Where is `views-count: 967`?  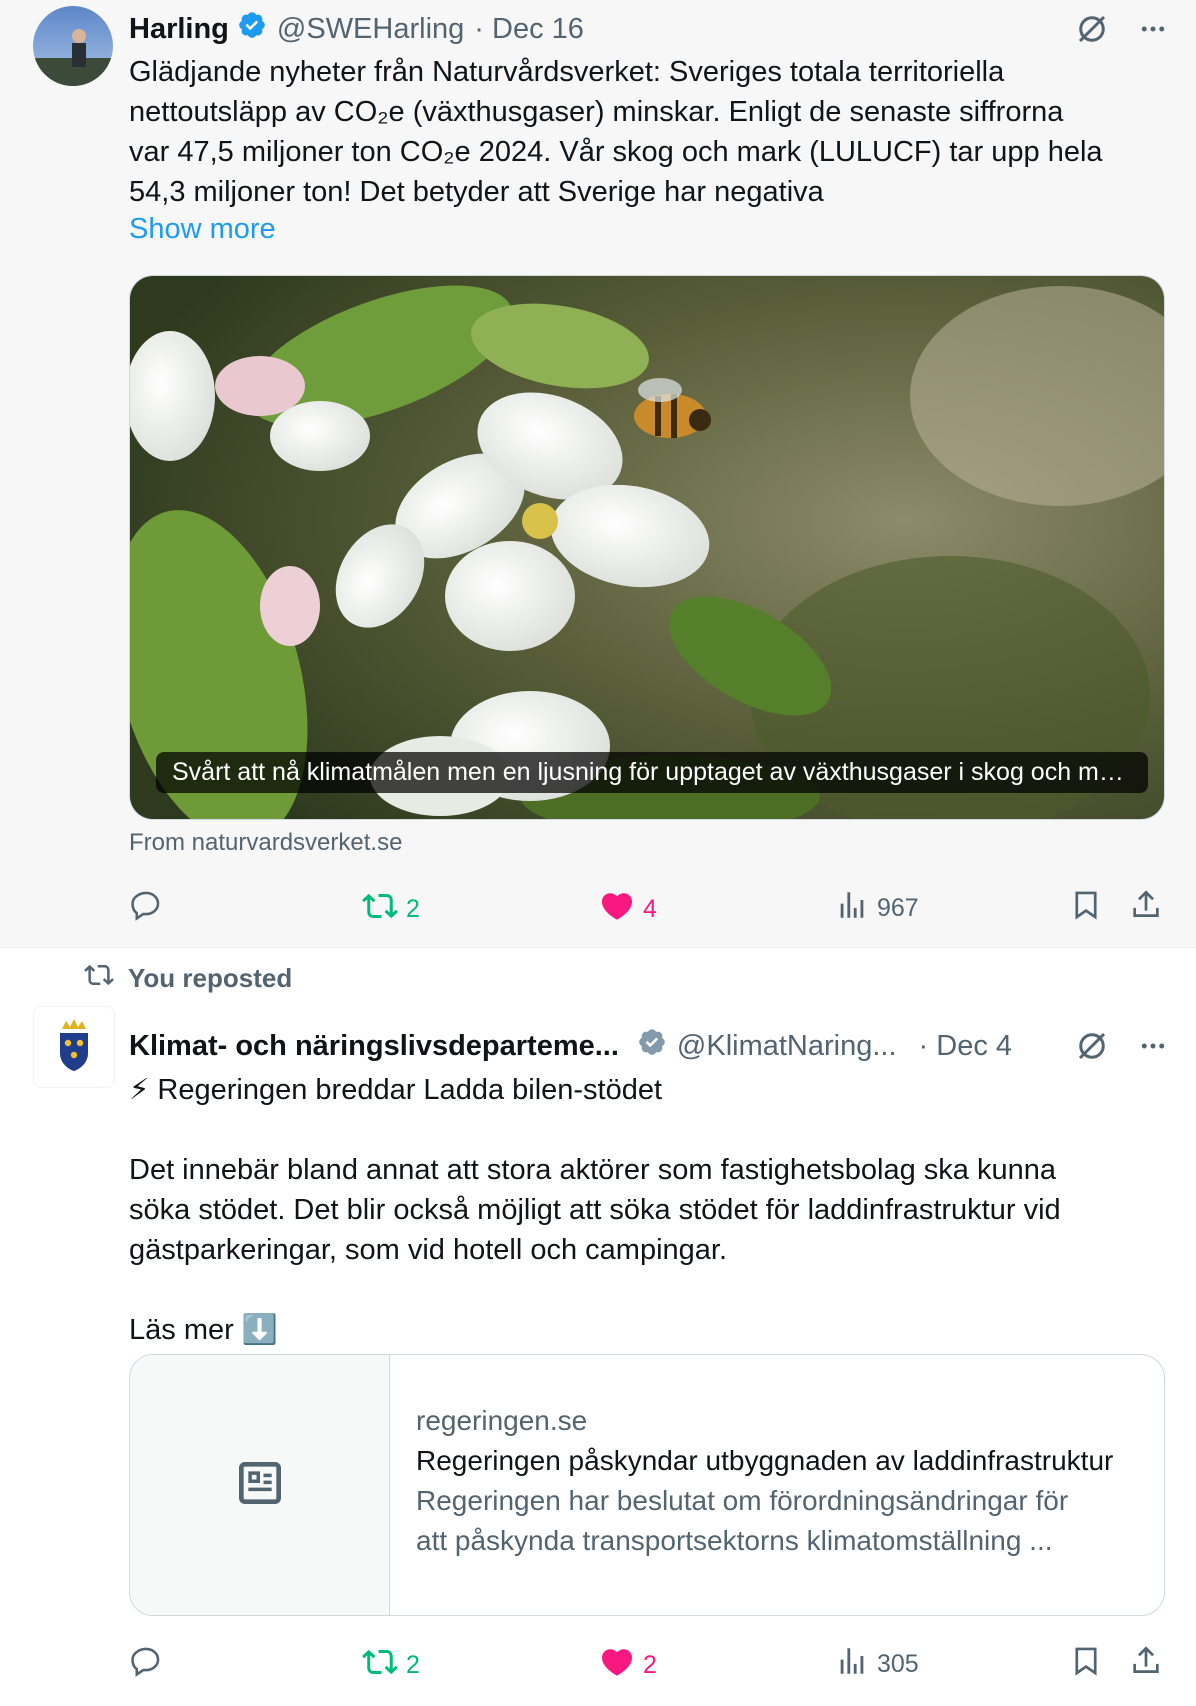
views-count: 967 is located at coordinates (898, 908).